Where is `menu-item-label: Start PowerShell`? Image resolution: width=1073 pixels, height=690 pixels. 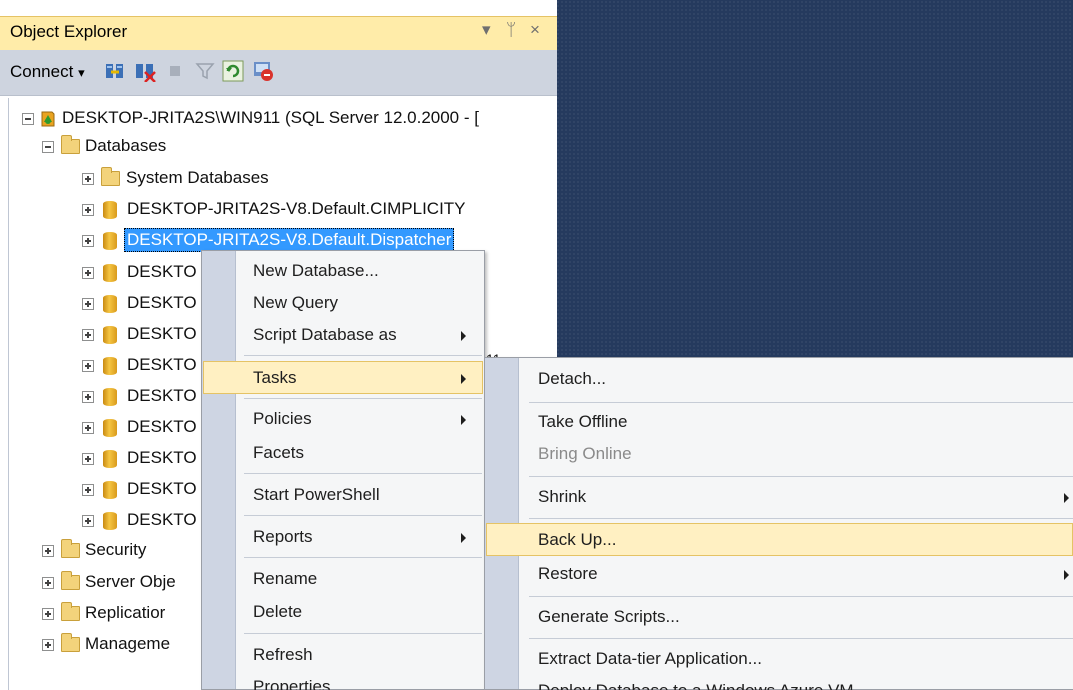
menu-item-label: Start PowerShell is located at coordinates (316, 494).